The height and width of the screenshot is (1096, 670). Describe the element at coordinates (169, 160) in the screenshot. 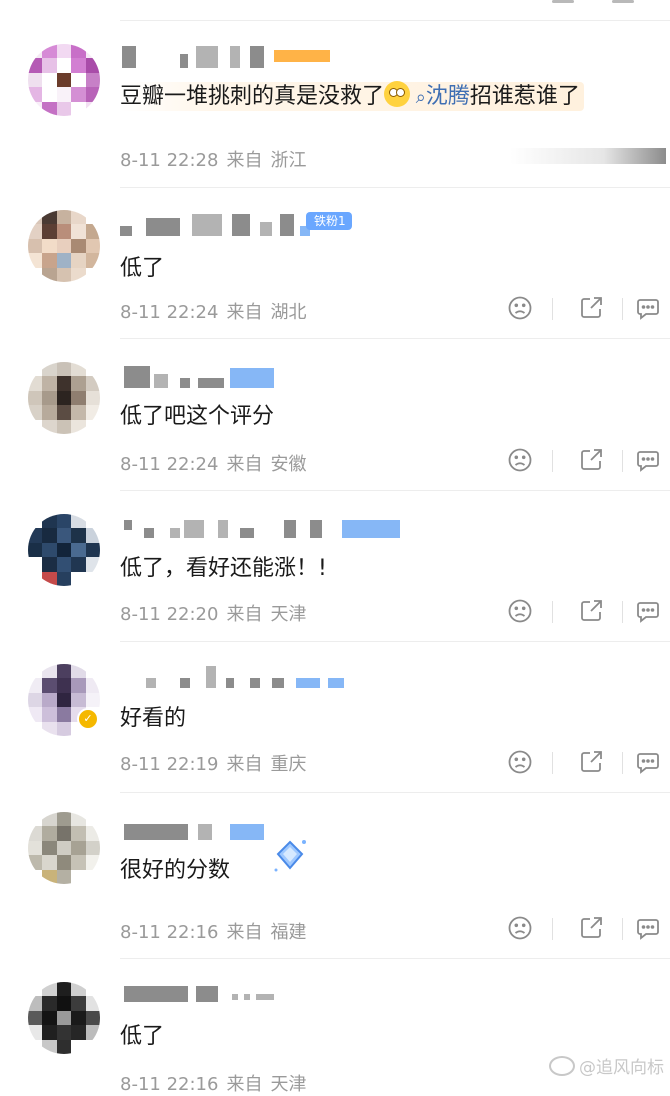

I see `timestamp: 8-11 22:28` at that location.